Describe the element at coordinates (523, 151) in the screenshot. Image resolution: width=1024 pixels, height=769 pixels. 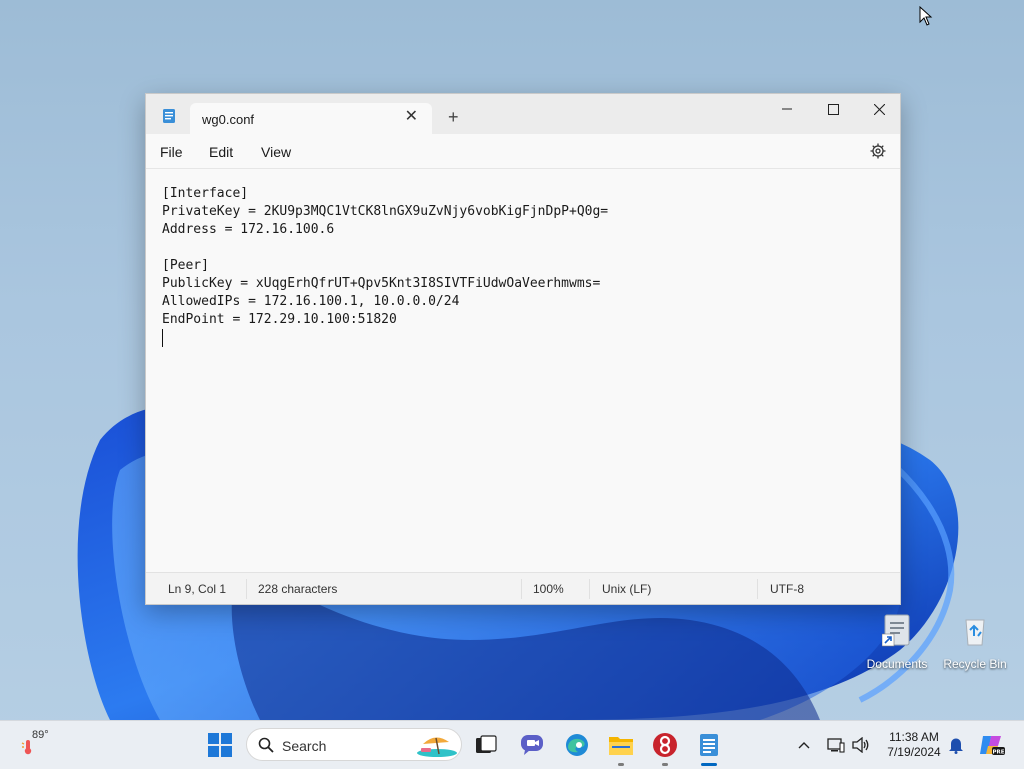
I see `menu-bar: File Edit View` at that location.